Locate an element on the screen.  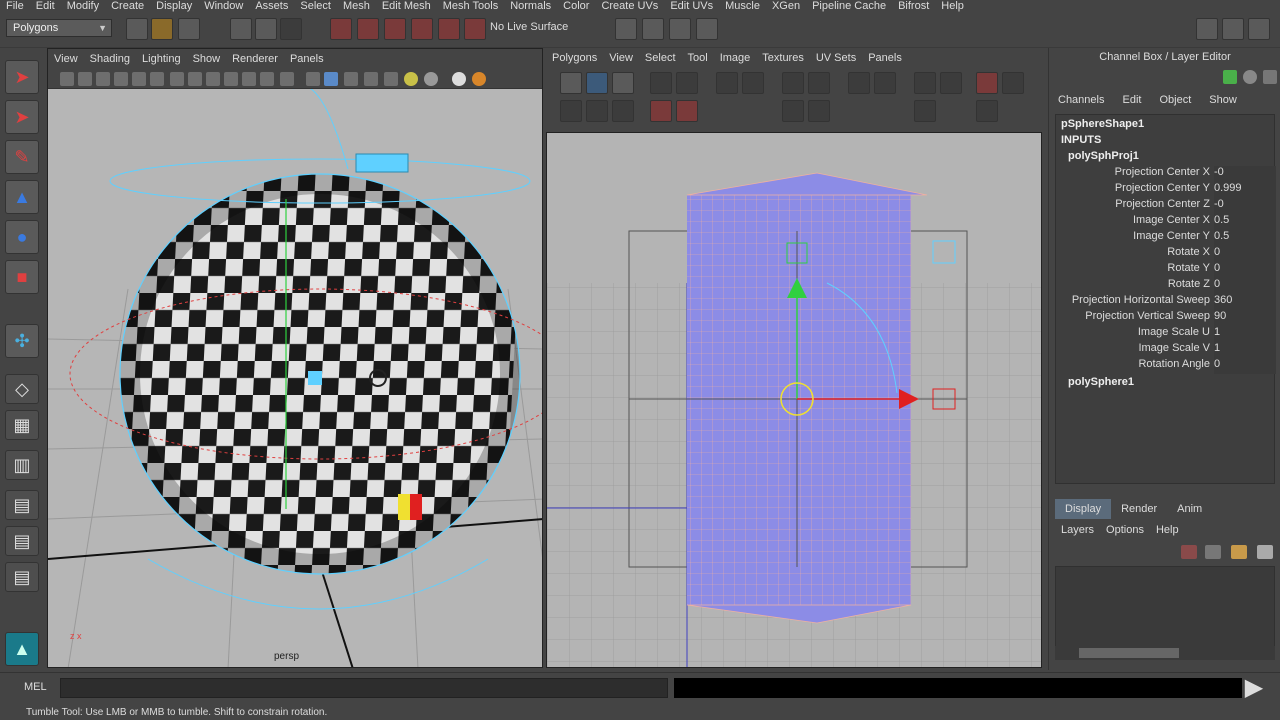
scale-tool-icon: ■ is located at coordinates (22, 277).